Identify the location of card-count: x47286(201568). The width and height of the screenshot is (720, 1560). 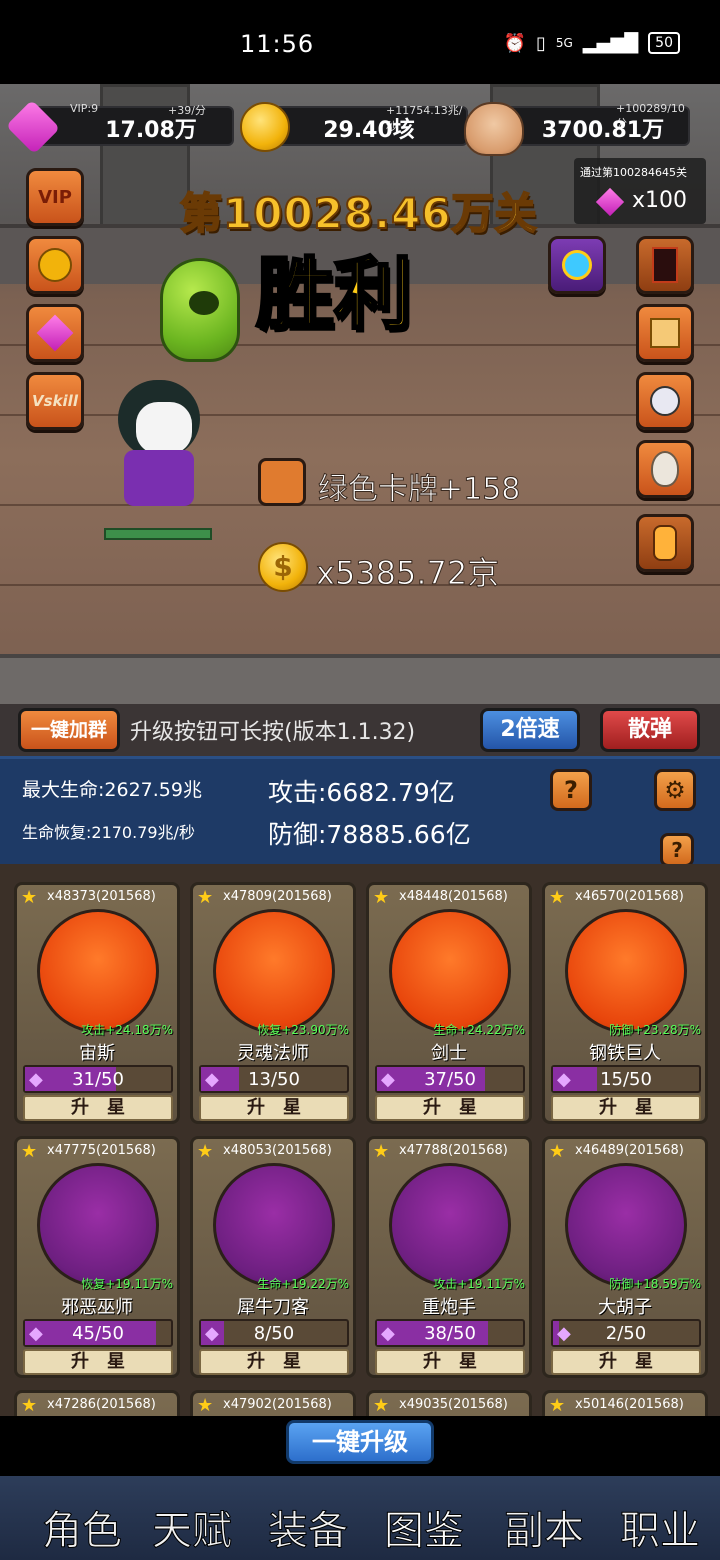
(101, 1404).